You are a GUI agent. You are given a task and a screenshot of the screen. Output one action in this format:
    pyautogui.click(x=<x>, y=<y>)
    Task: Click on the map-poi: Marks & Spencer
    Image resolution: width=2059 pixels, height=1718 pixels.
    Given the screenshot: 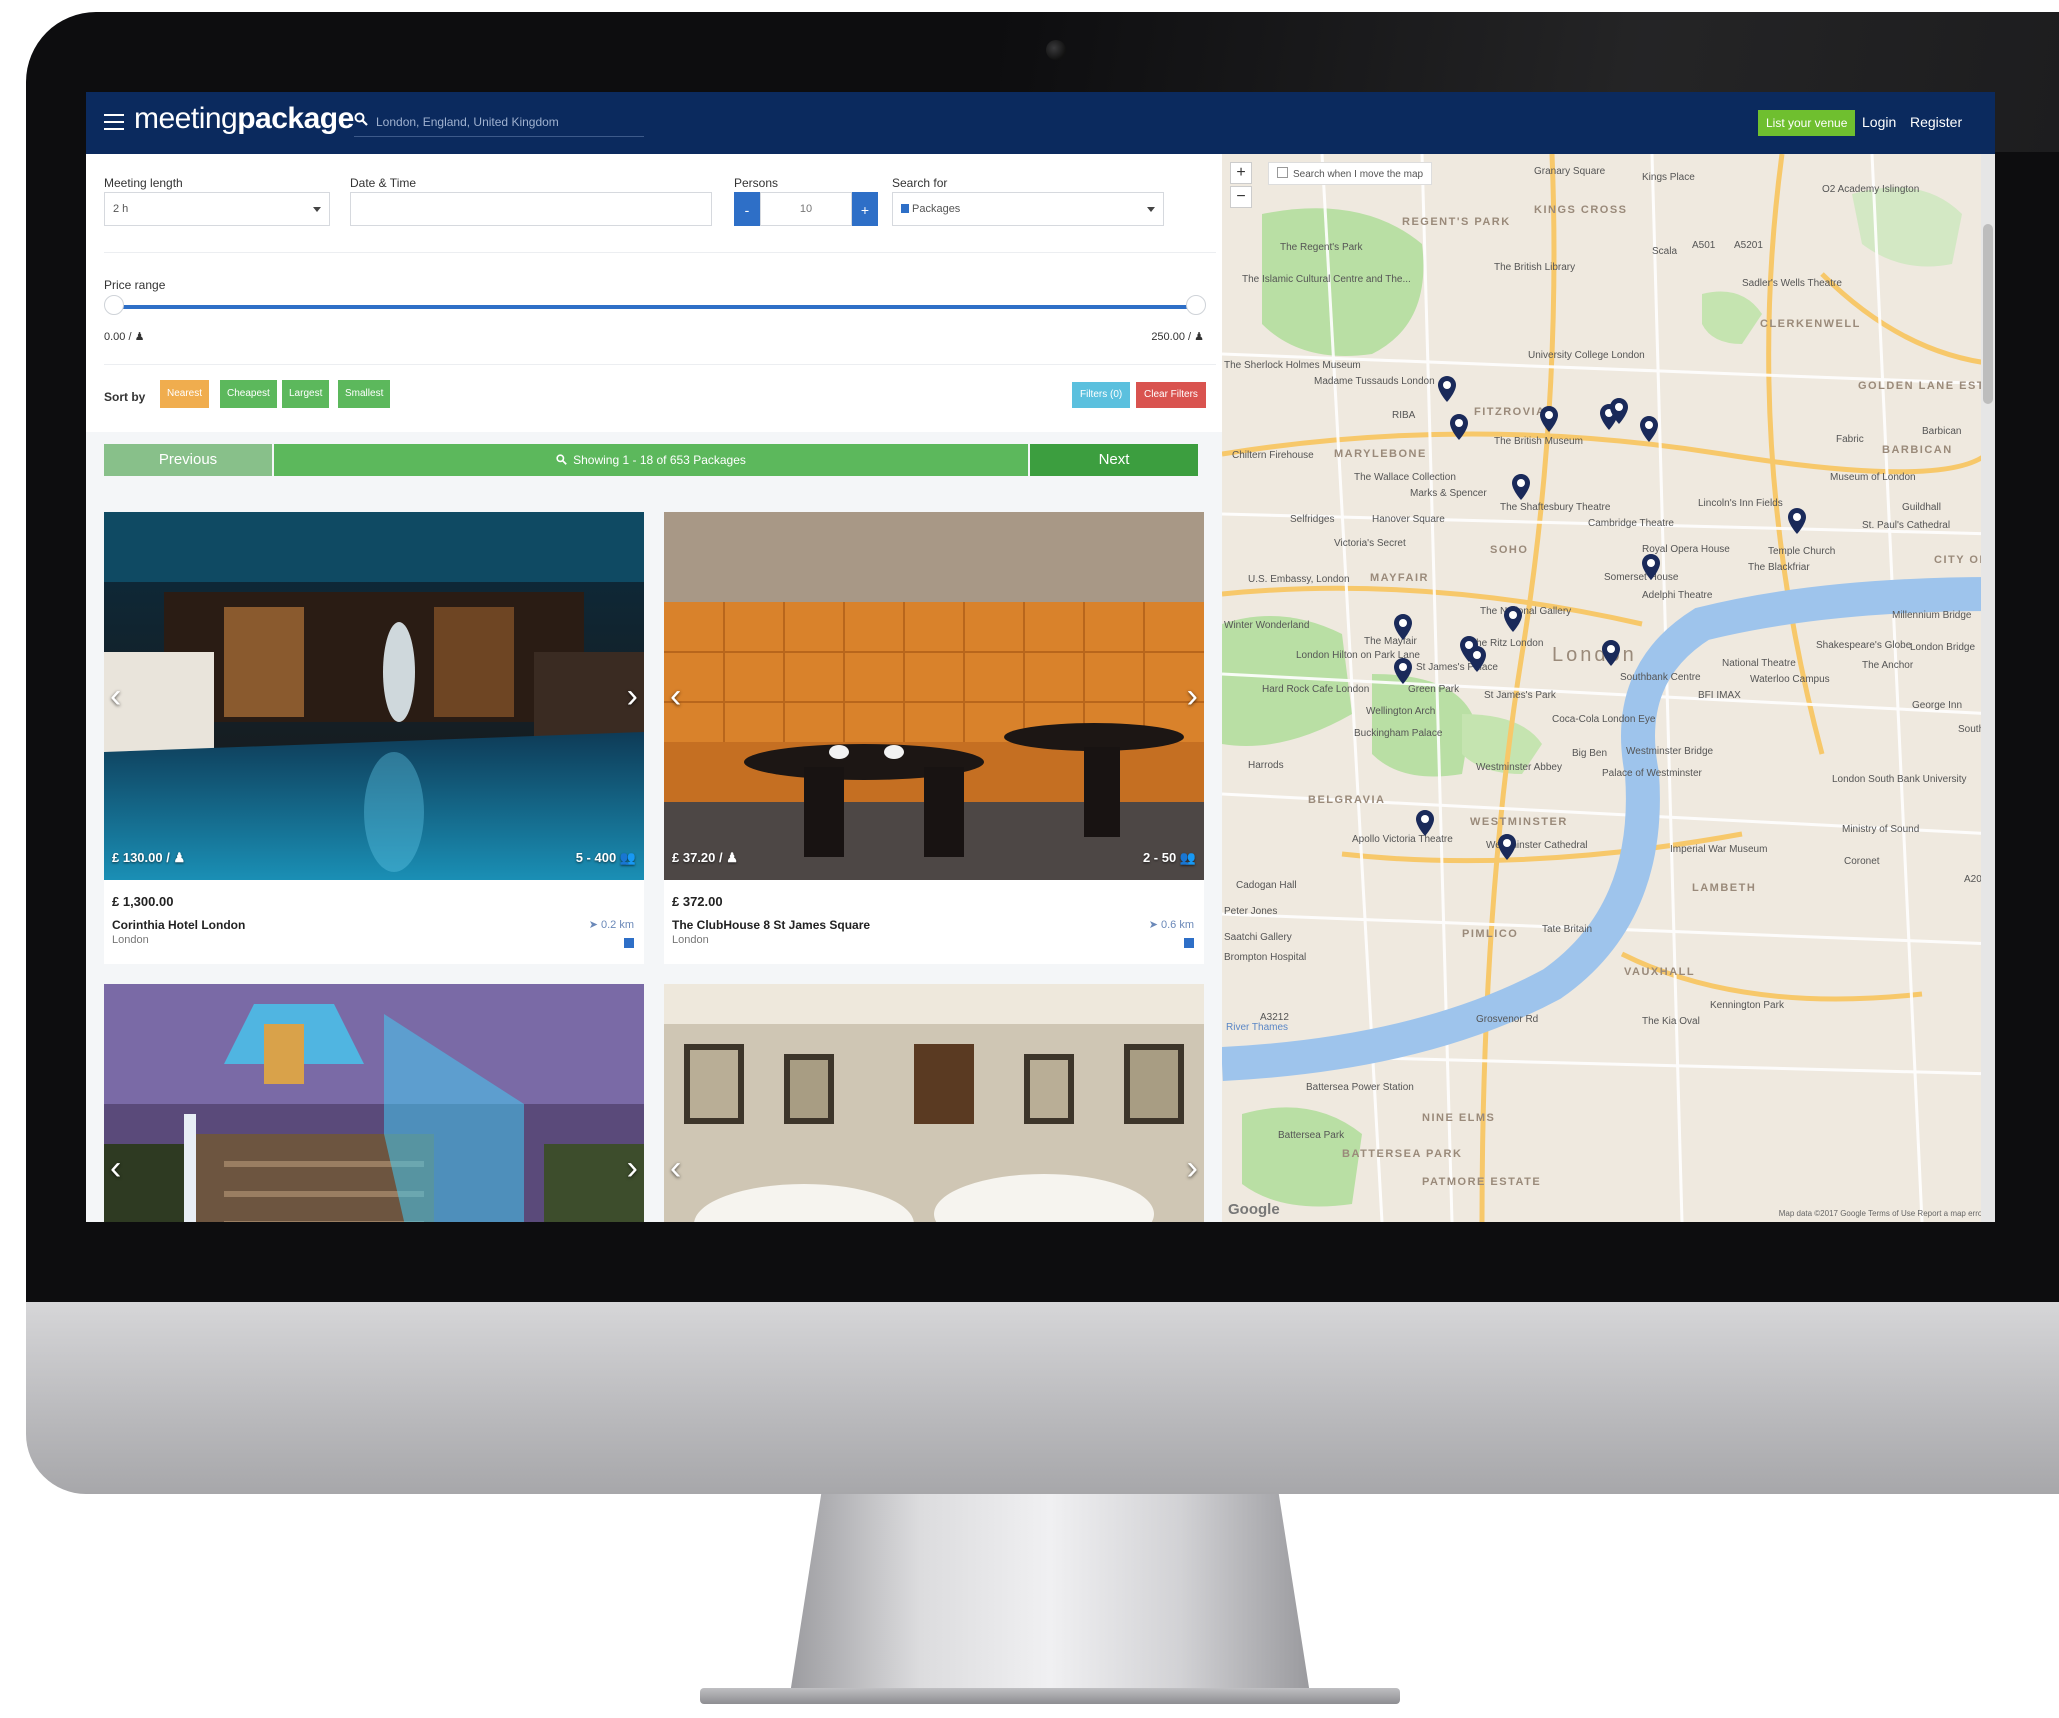 What is the action you would take?
    pyautogui.click(x=1448, y=493)
    